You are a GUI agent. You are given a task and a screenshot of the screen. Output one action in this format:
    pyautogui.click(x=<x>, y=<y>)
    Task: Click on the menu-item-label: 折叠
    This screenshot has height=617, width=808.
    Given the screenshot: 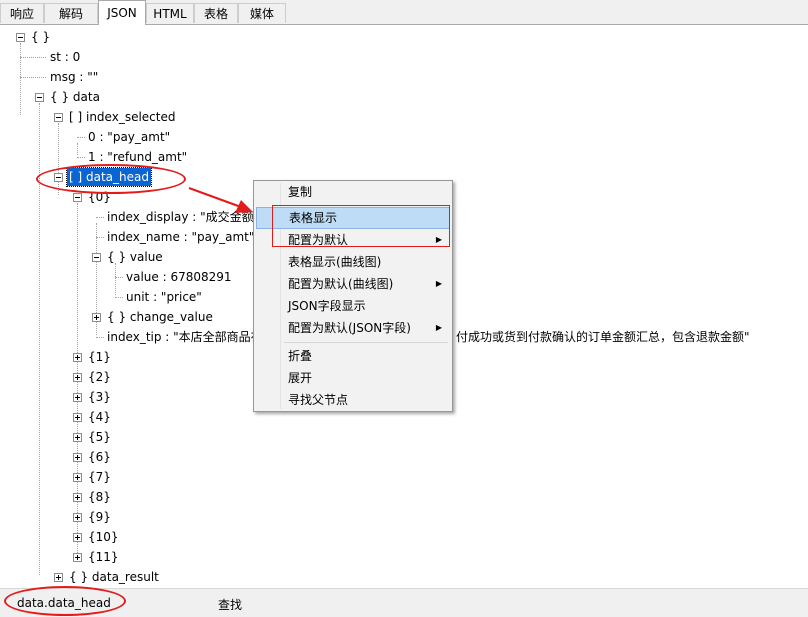 What is the action you would take?
    pyautogui.click(x=300, y=356)
    